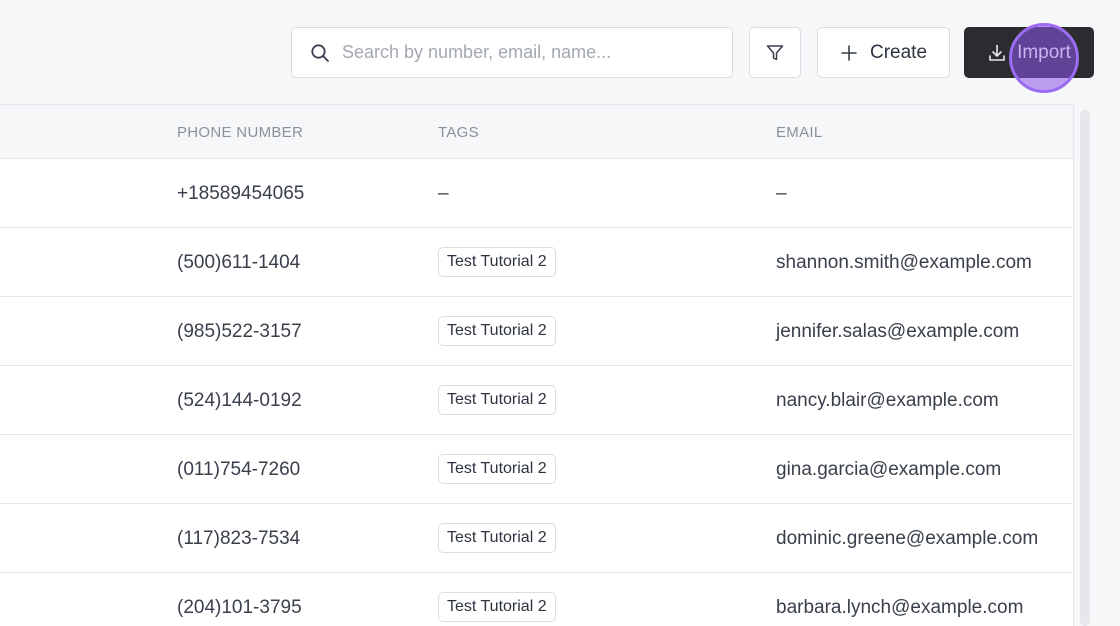 The height and width of the screenshot is (626, 1120). I want to click on email-cell: nancy.blair@example.com, so click(887, 400).